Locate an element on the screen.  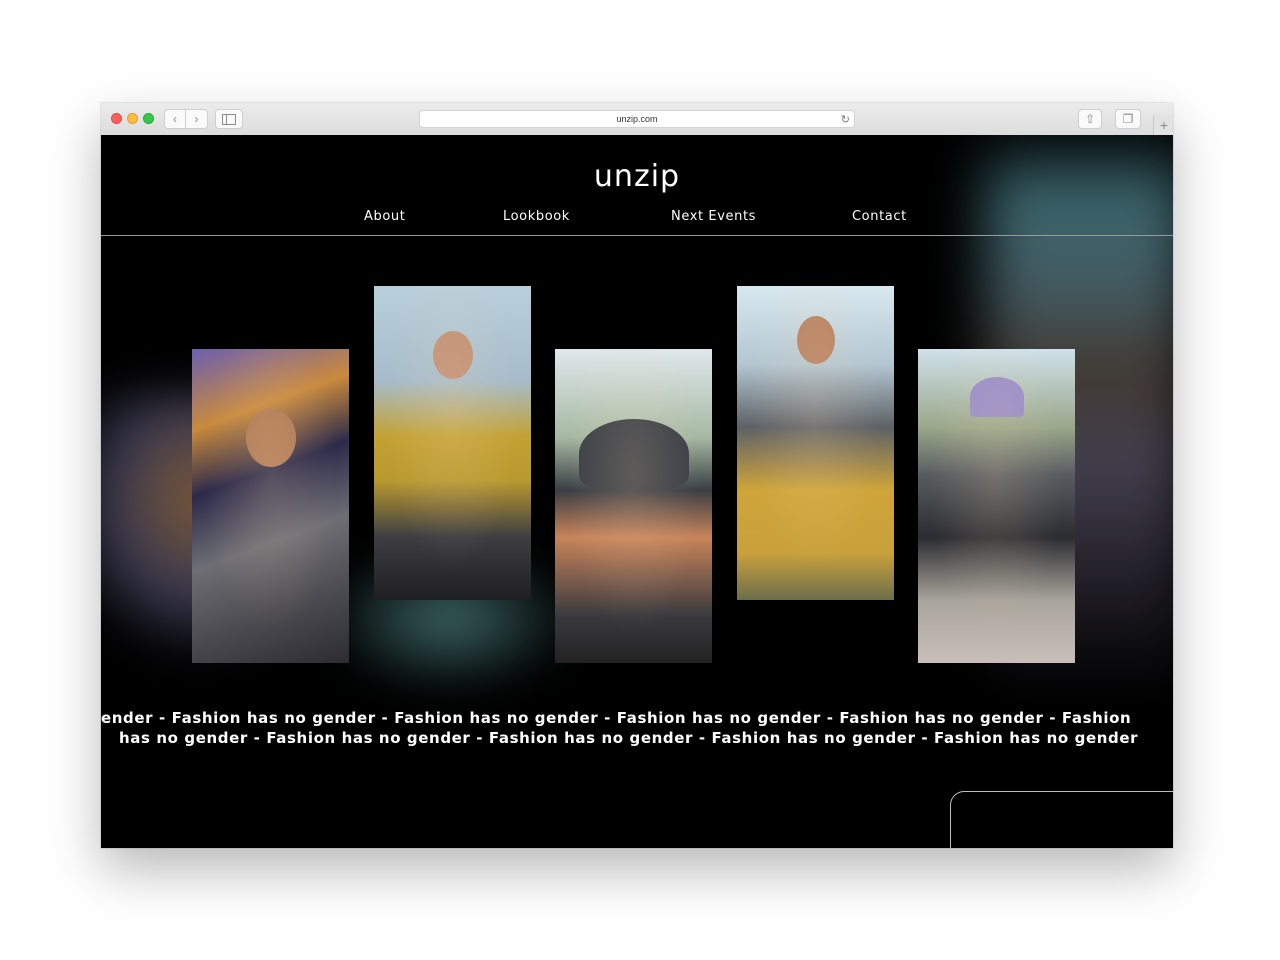
reload-icon: ↻ is located at coordinates (845, 119).